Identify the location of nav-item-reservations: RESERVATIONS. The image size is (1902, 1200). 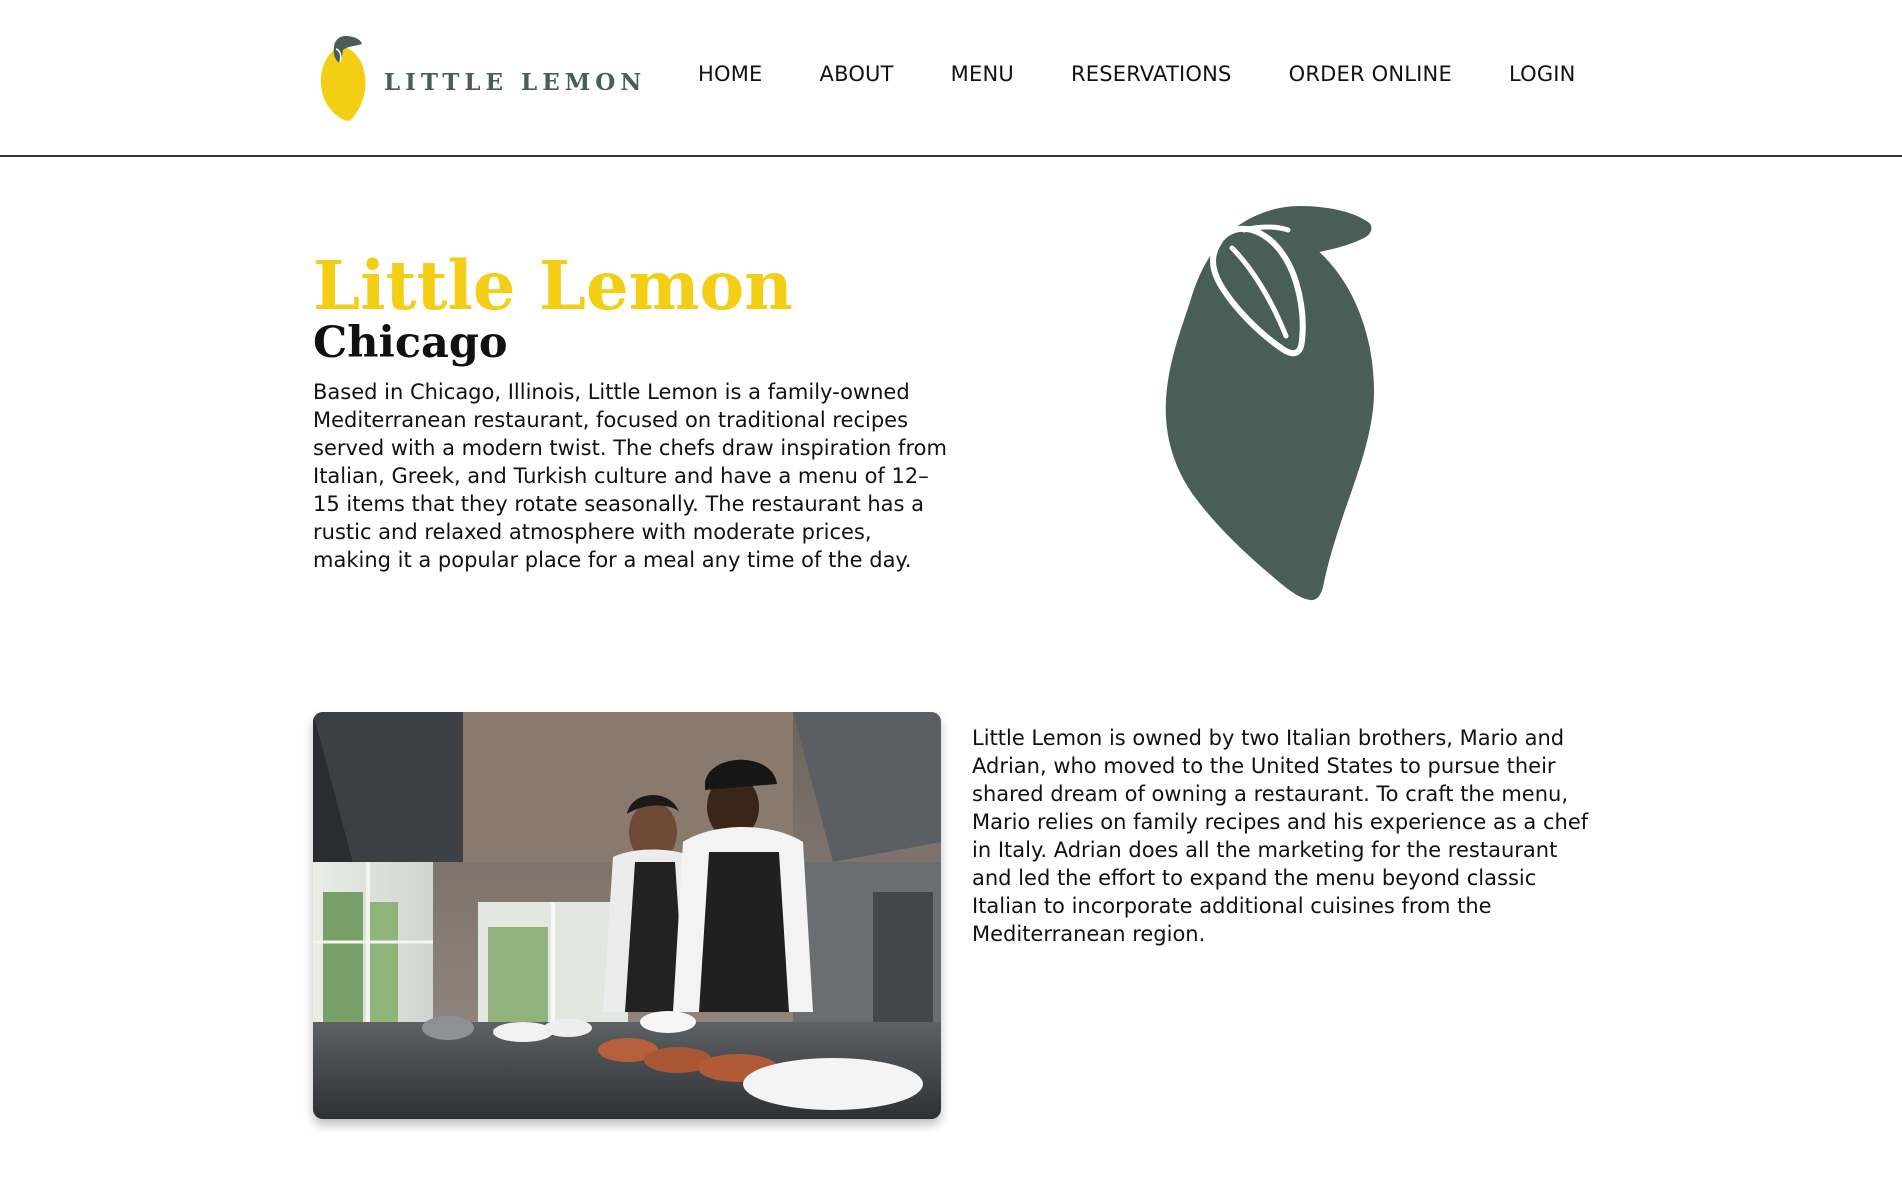
(1151, 74).